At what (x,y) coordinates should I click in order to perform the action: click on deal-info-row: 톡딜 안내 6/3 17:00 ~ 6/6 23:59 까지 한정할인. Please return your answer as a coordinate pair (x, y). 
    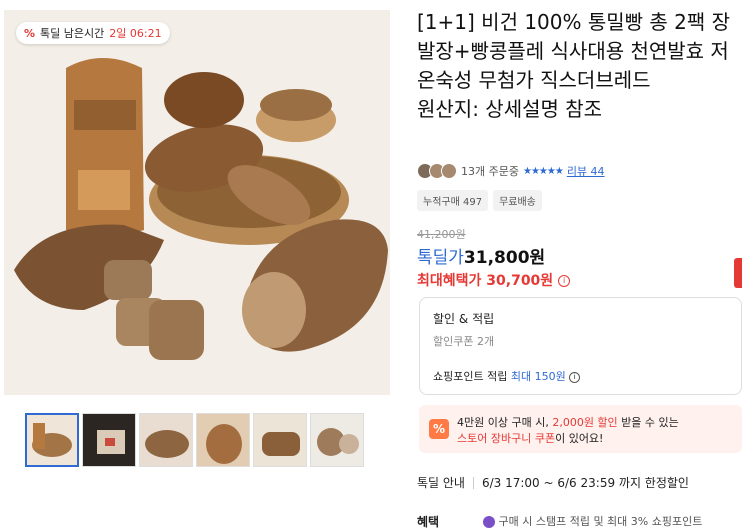
    Looking at the image, I should click on (553, 482).